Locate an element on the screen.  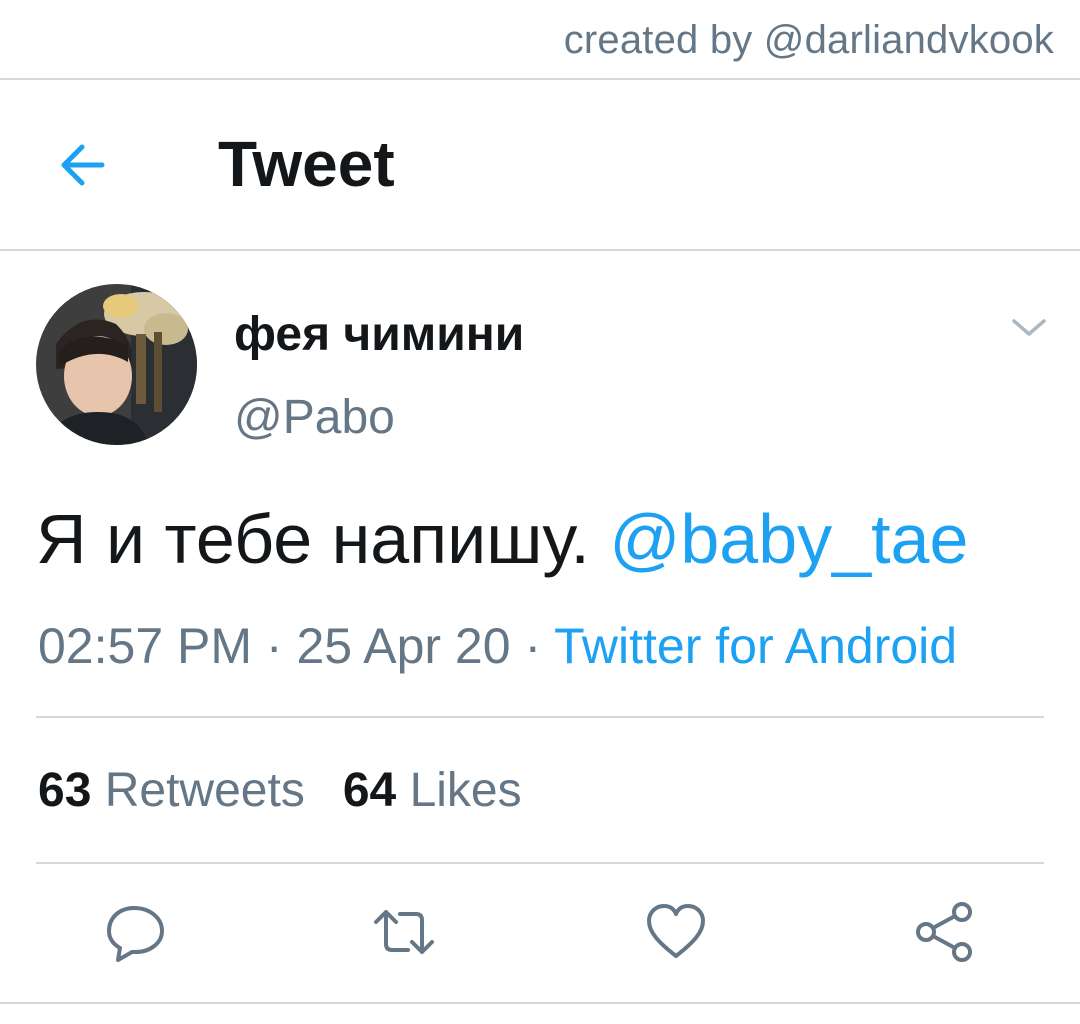
retweet-button is located at coordinates (404, 932).